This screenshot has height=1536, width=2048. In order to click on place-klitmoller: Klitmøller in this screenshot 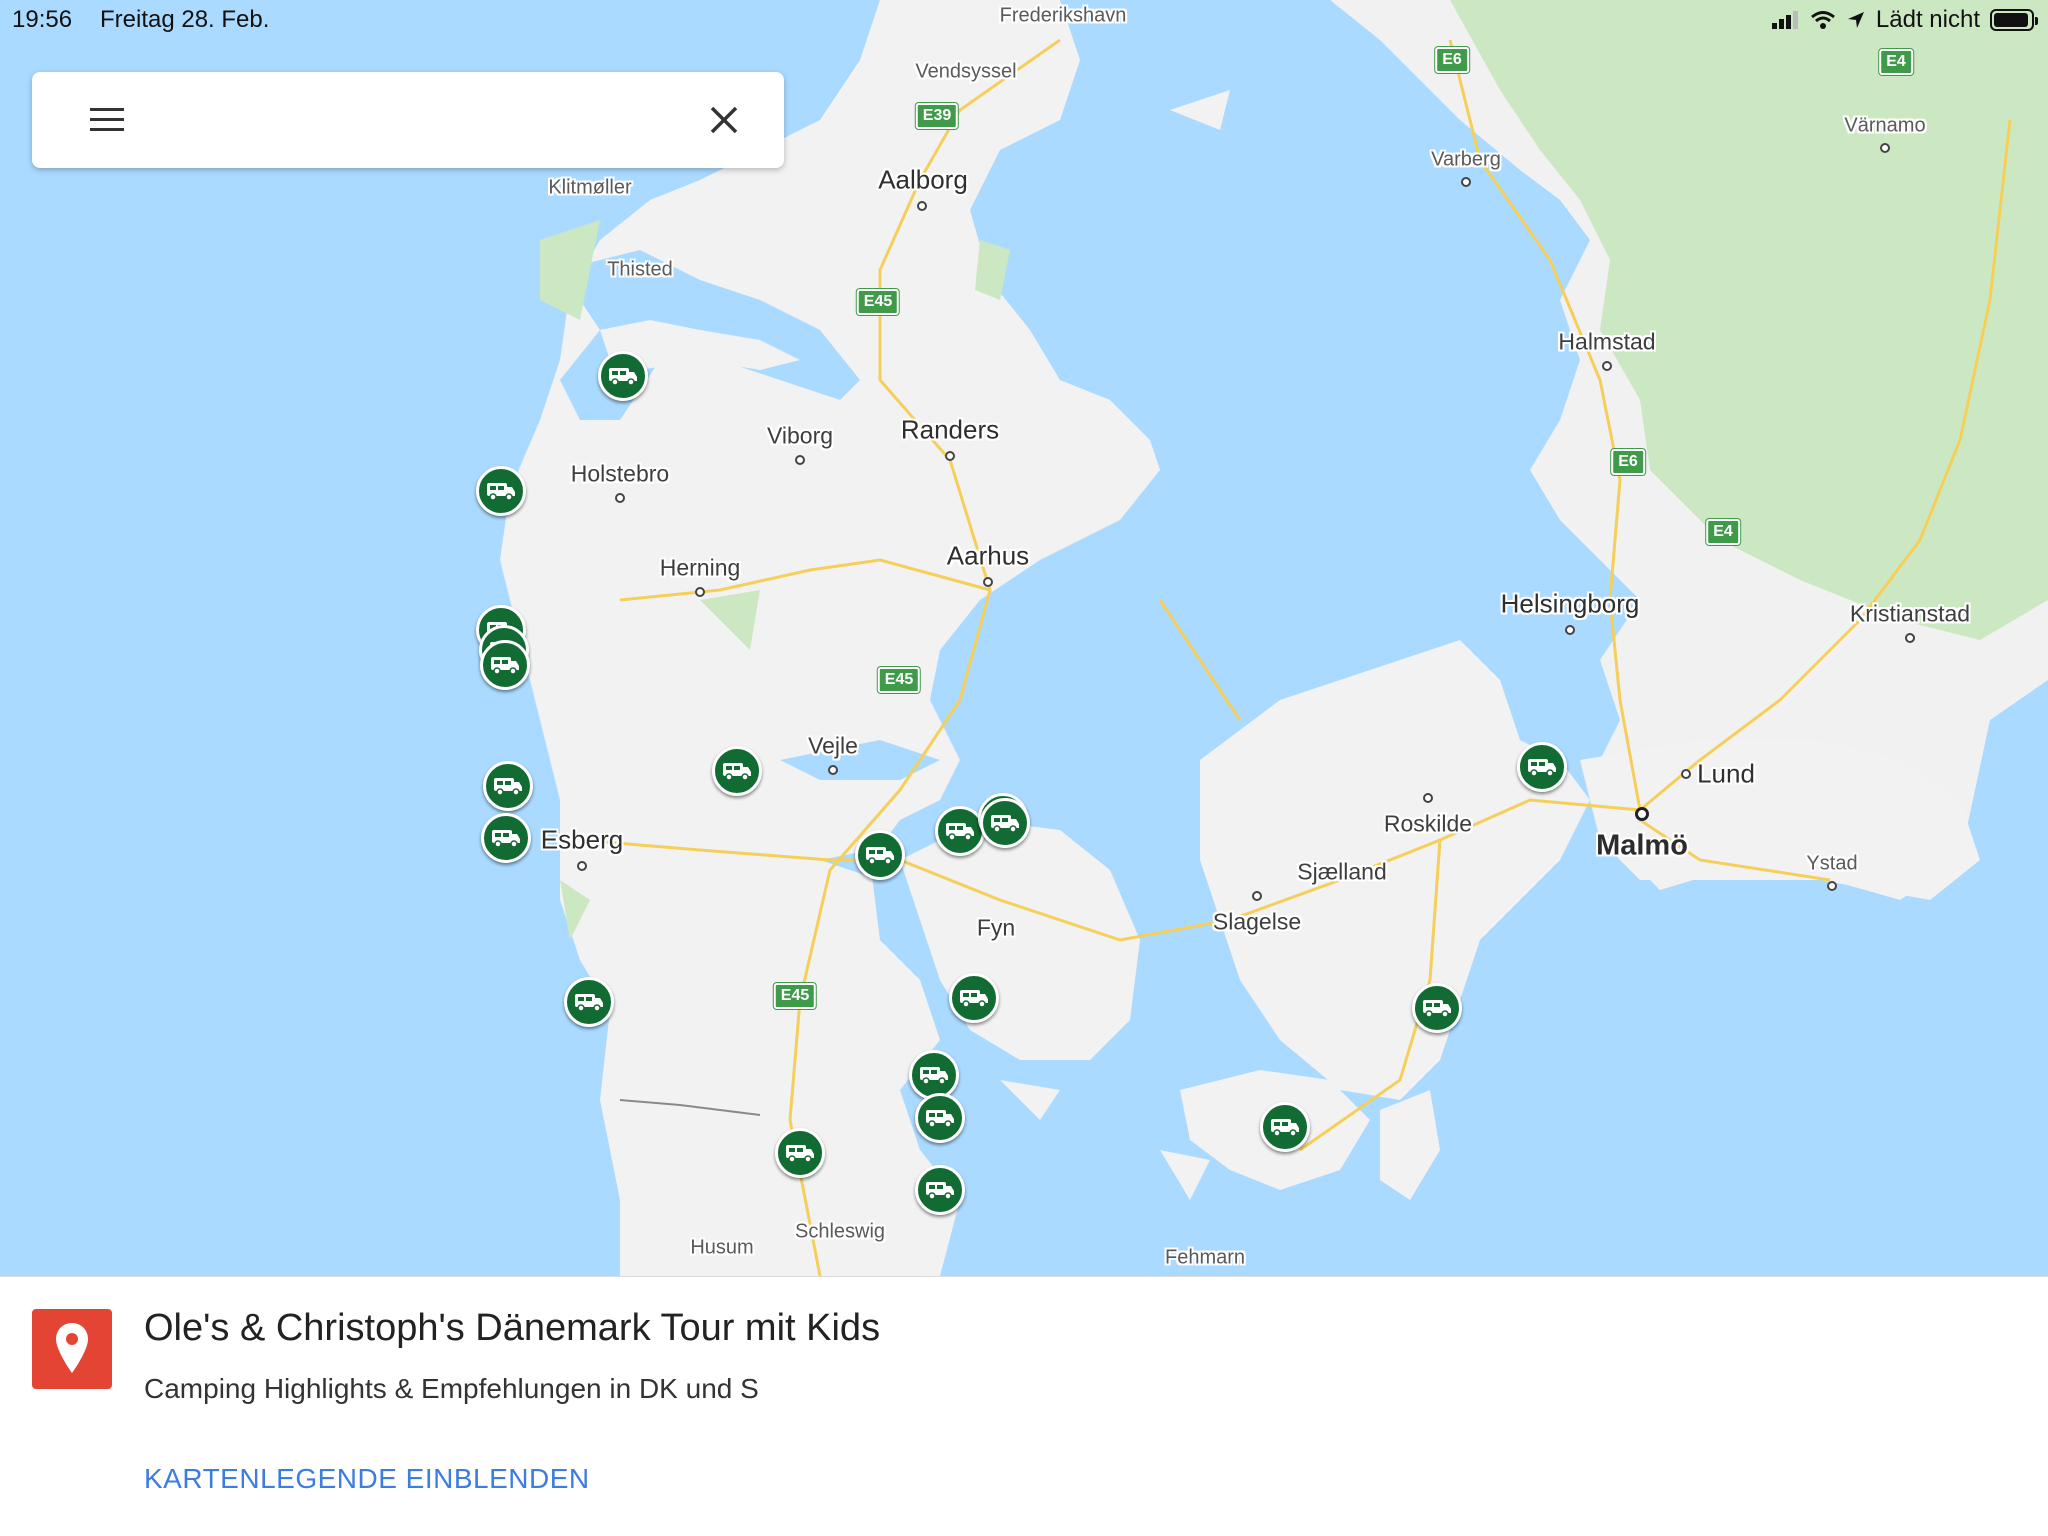, I will do `click(589, 188)`.